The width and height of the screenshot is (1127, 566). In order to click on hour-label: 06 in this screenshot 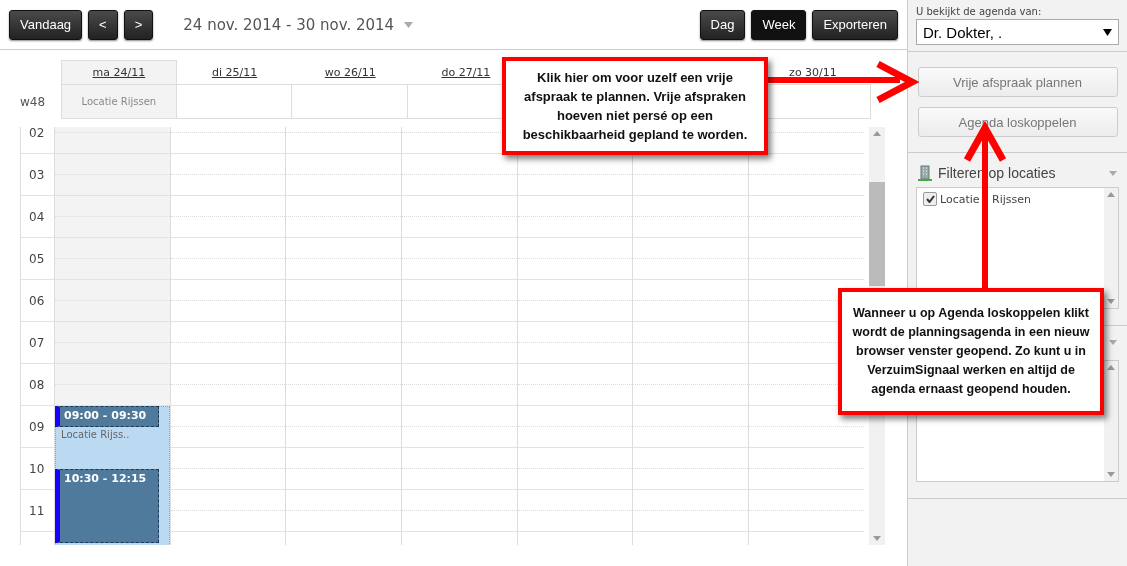, I will do `click(37, 300)`.